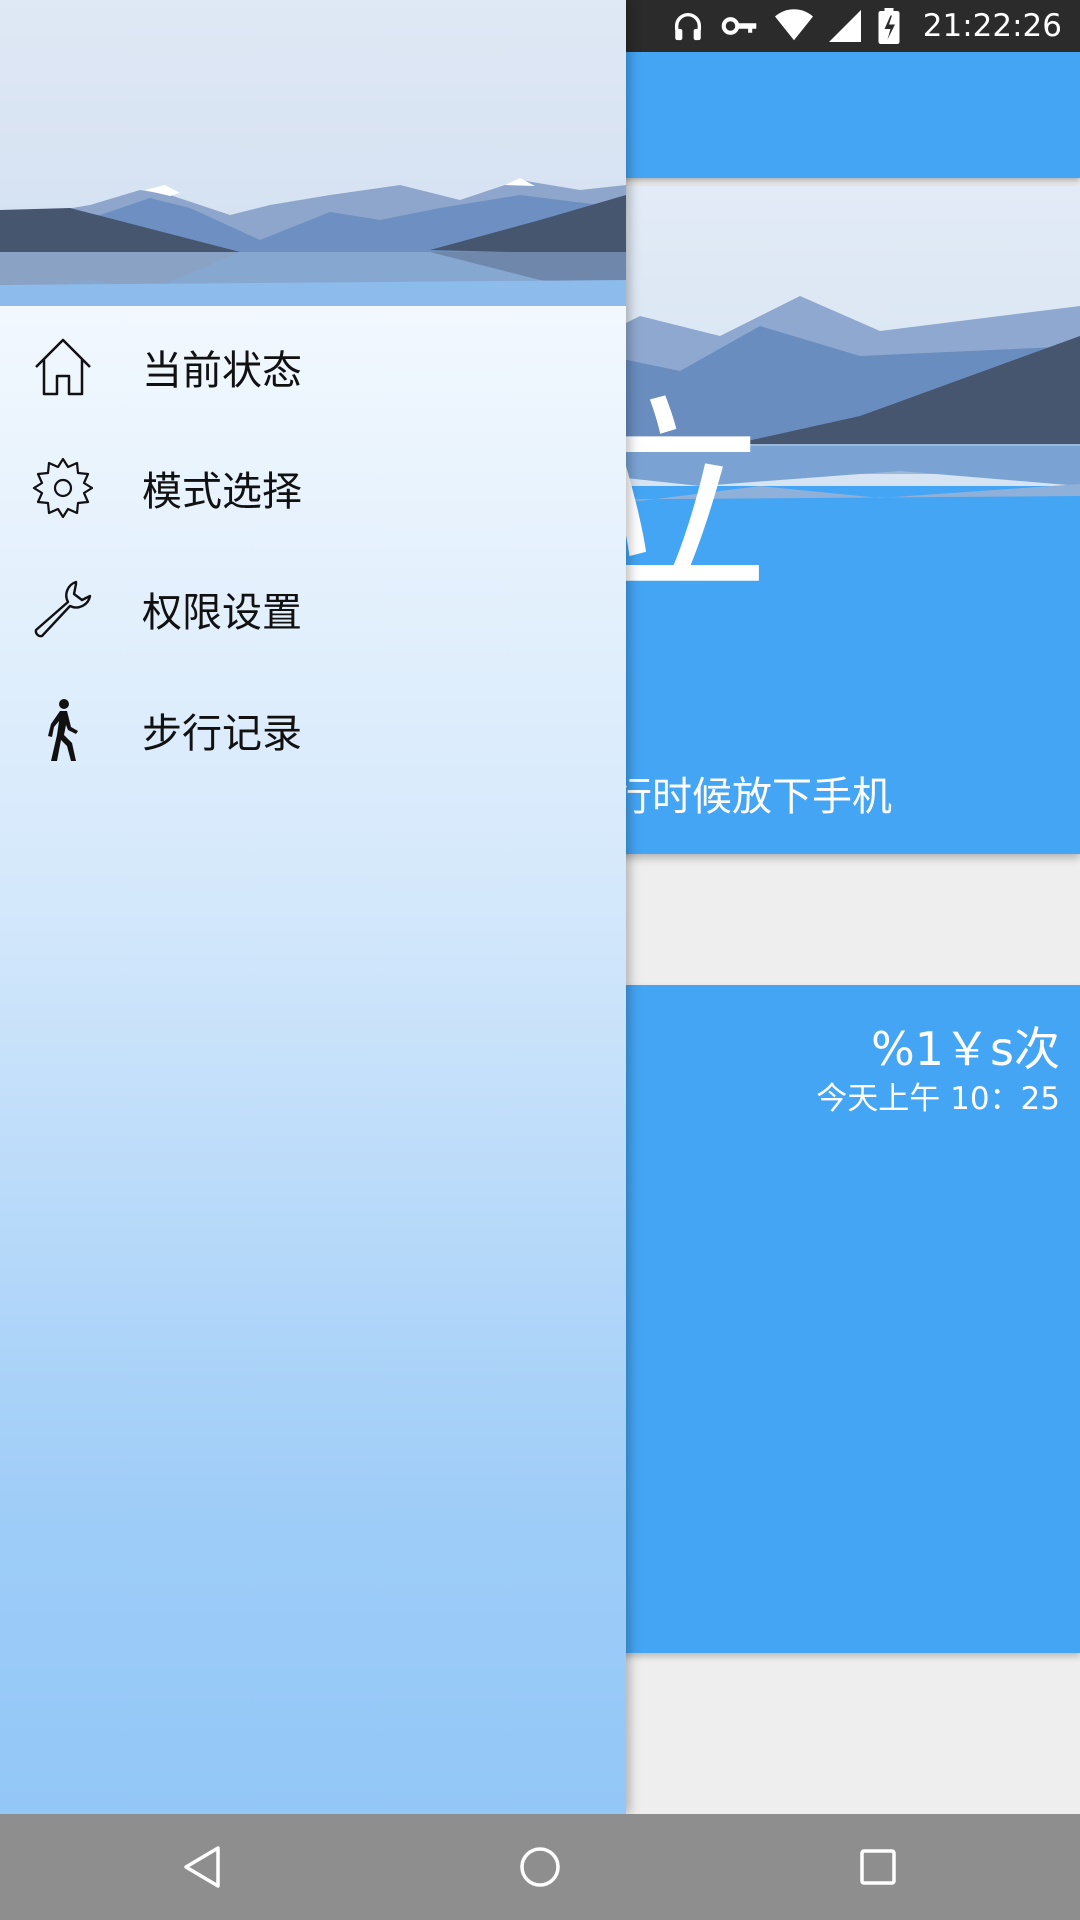 This screenshot has height=1920, width=1080. What do you see at coordinates (313, 487) in the screenshot?
I see `drawer-item-mode-select: 模式选择` at bounding box center [313, 487].